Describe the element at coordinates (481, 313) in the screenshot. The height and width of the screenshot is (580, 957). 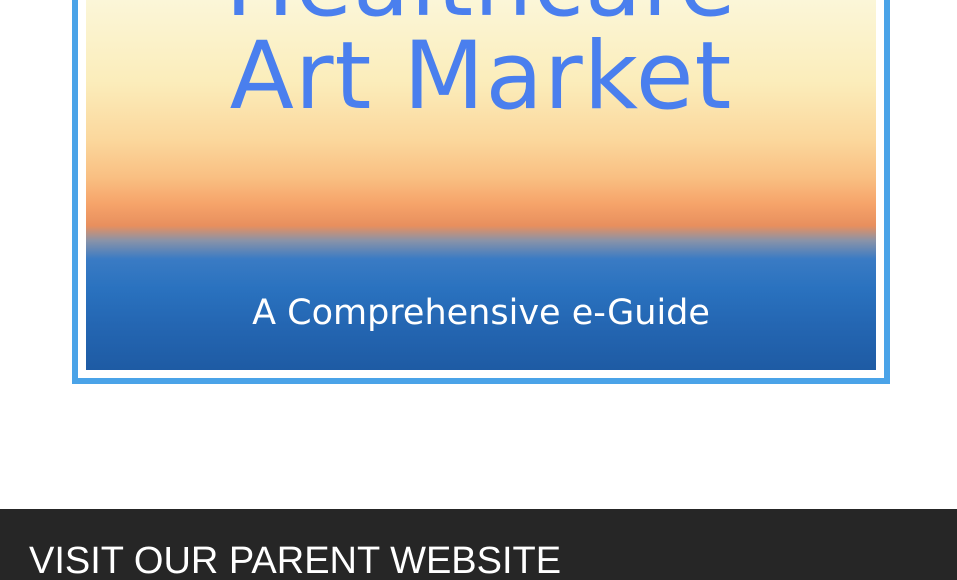
I see `cover-subtitle: A Comprehensive e-Guide` at that location.